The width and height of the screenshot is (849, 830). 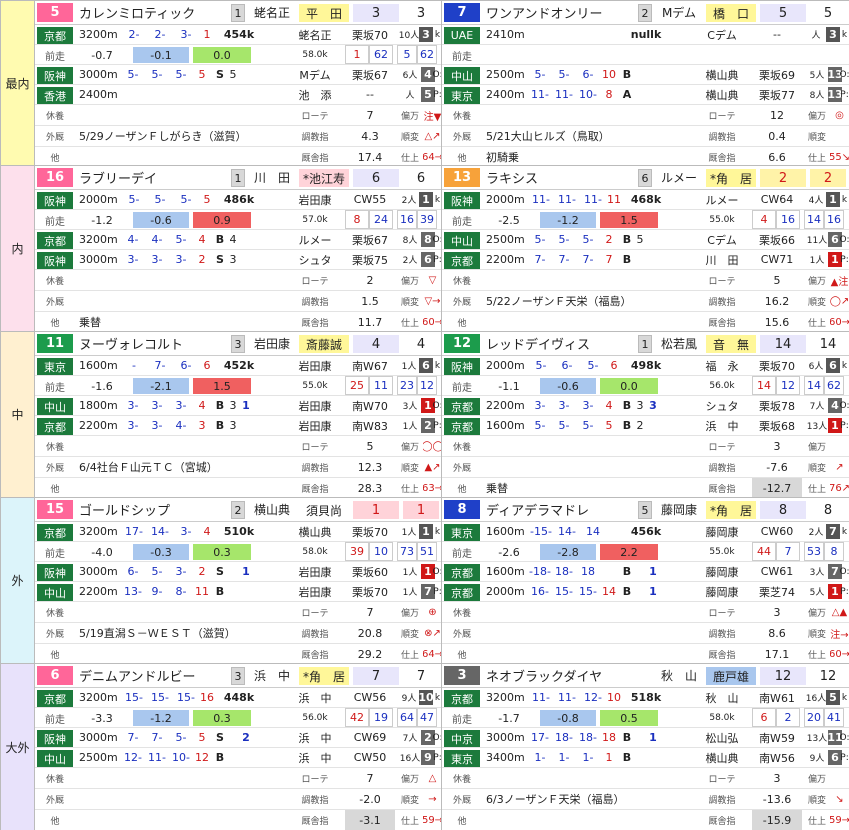 I want to click on info-row-5: 休養 ローテ 3 偏万, so click(x=645, y=446).